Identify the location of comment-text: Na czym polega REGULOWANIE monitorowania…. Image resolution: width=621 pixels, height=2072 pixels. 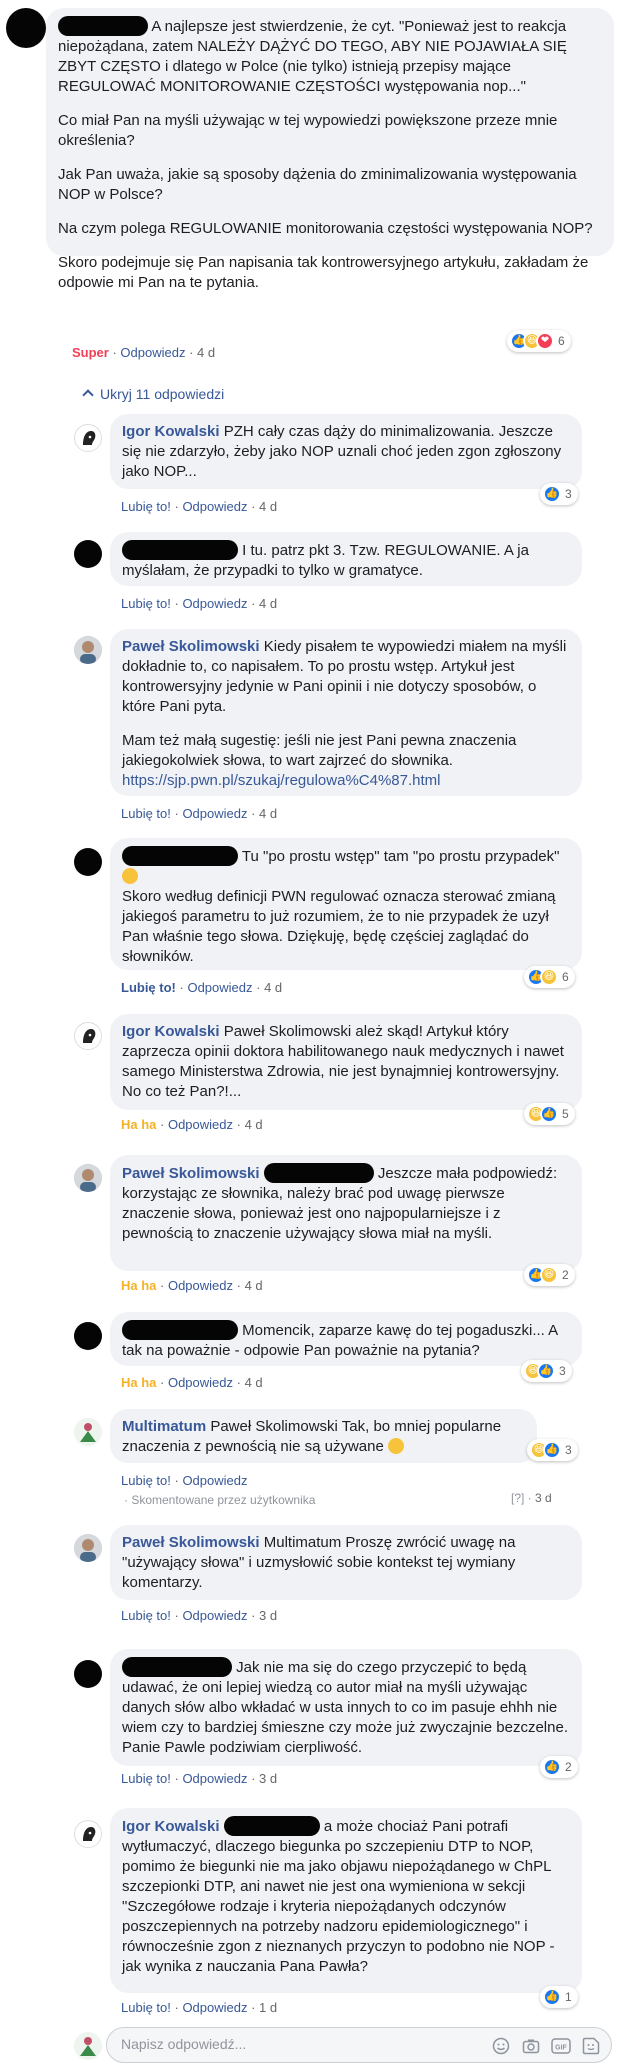
(325, 228).